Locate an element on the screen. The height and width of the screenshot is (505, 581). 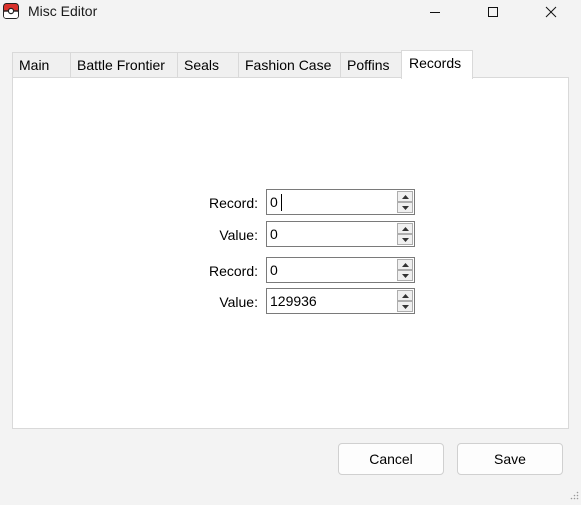
maximize-icon is located at coordinates (493, 12).